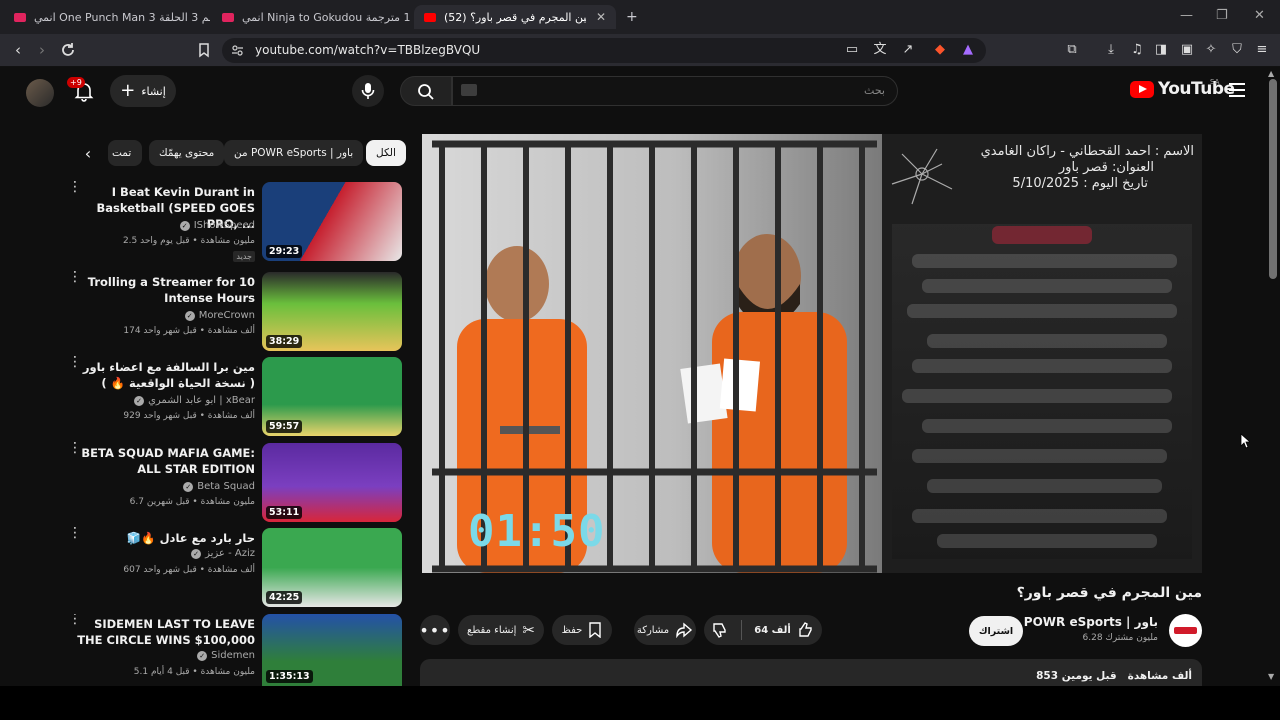 The height and width of the screenshot is (720, 1280). Describe the element at coordinates (1161, 50) in the screenshot. I see `sidebar-toggle-icon: ◨` at that location.